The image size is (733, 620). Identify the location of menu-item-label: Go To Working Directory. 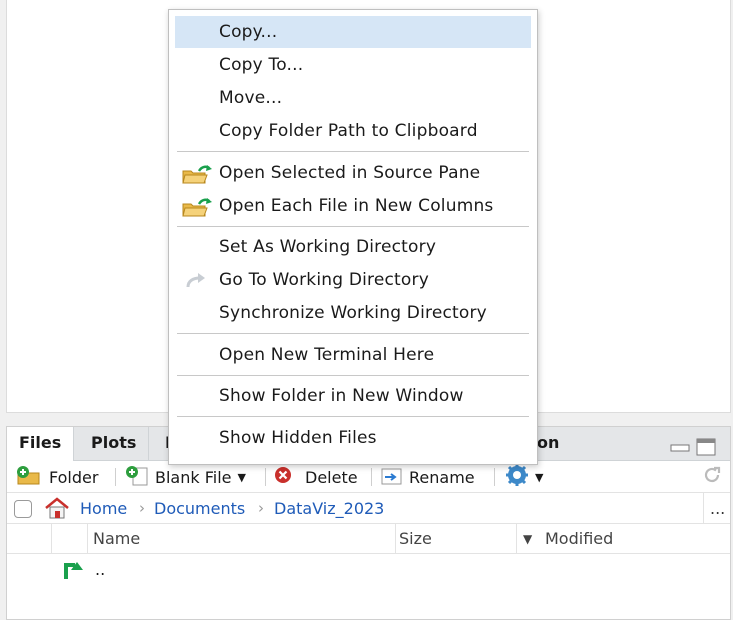
(324, 280).